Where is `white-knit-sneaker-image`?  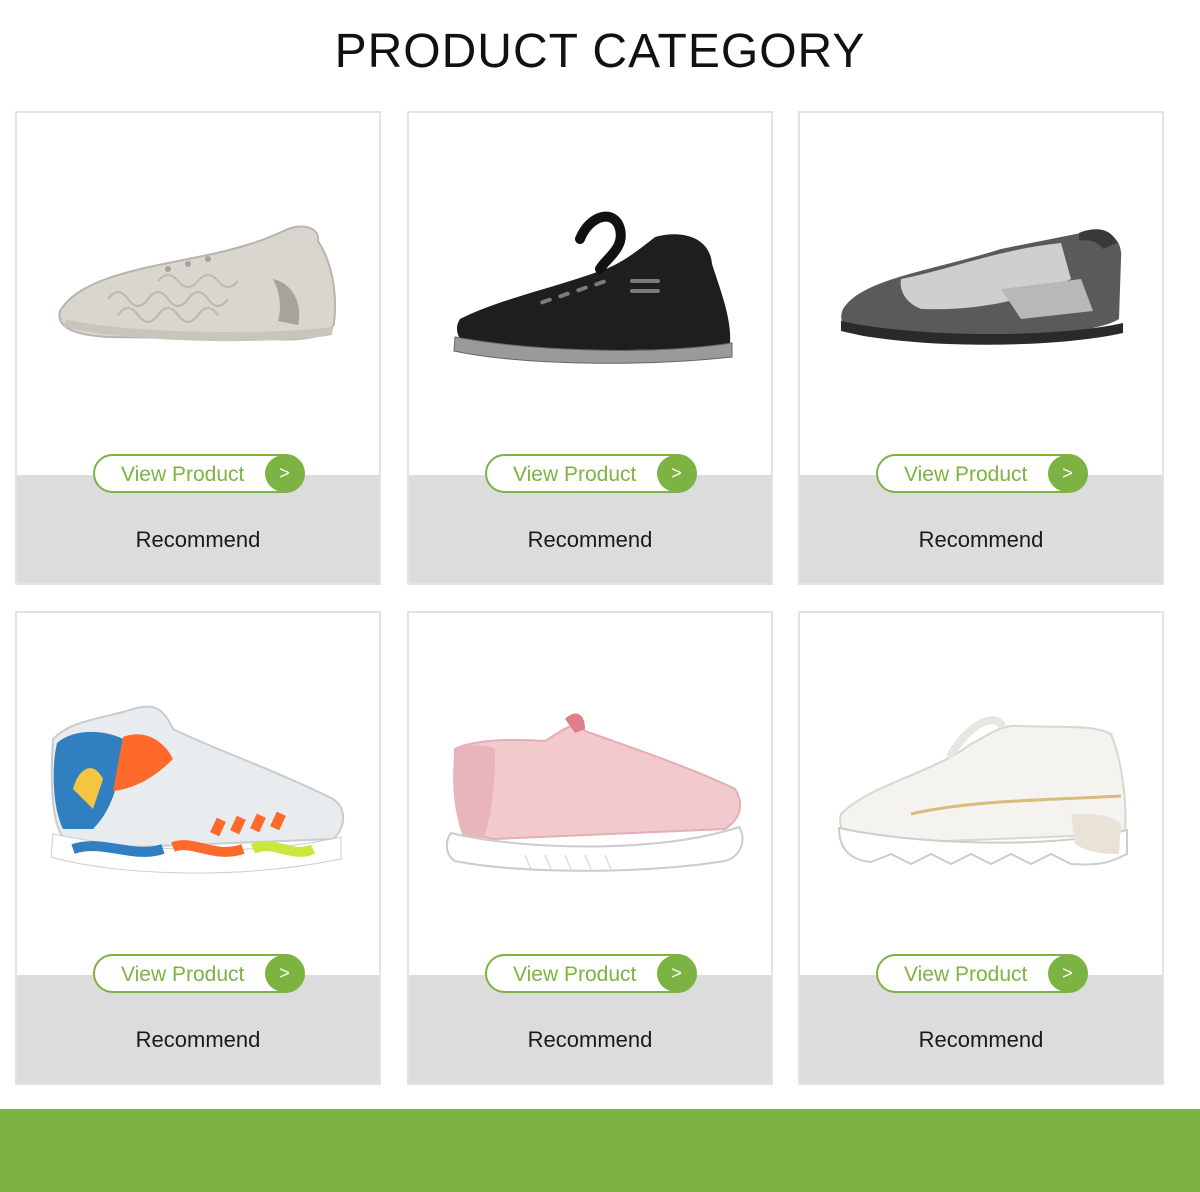
white-knit-sneaker-image is located at coordinates (197, 283).